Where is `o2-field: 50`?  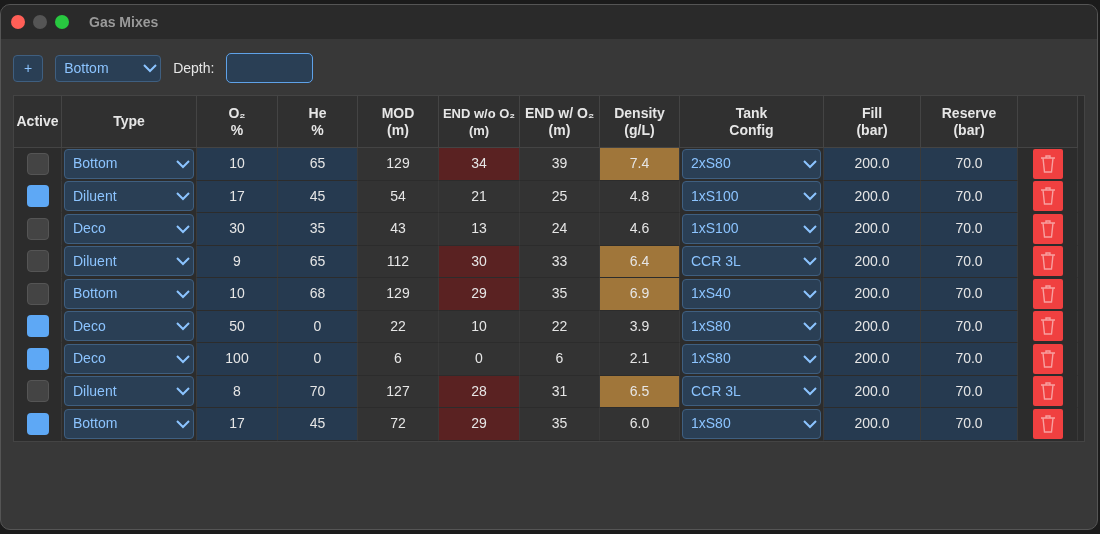
o2-field: 50 is located at coordinates (237, 326).